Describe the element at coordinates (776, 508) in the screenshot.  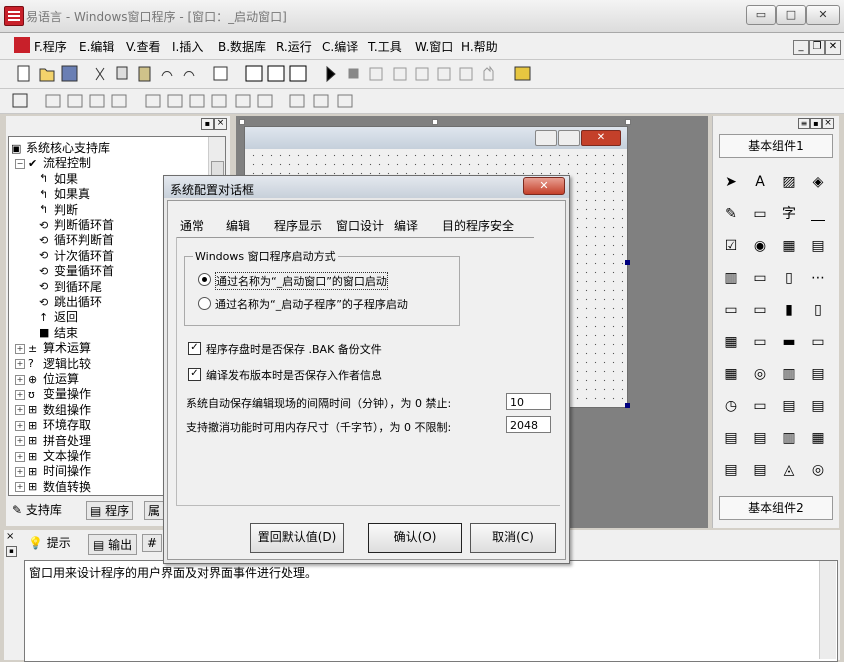
I see `component-group-footer: 基本组件2` at that location.